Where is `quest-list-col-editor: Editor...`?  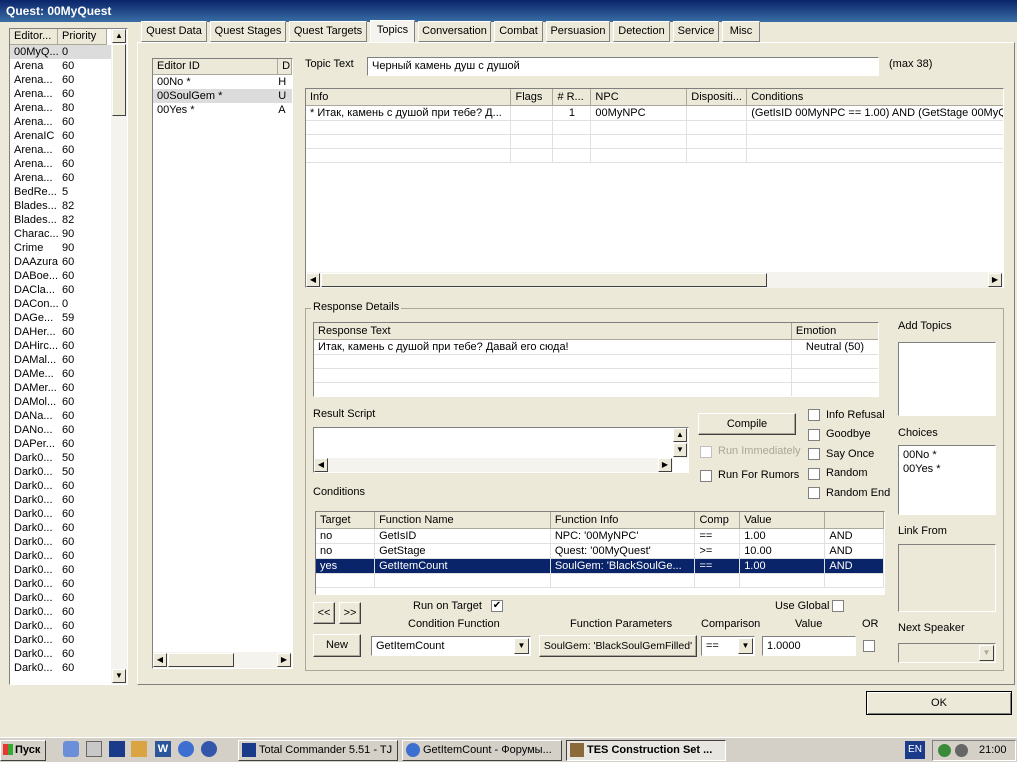
quest-list-col-editor: Editor... is located at coordinates (34, 37).